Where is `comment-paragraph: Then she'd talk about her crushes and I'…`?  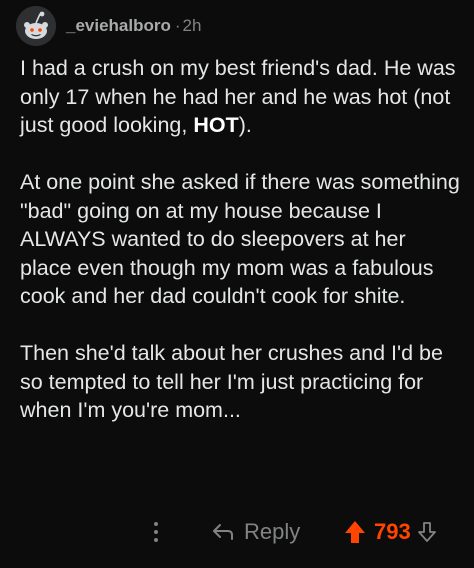 comment-paragraph: Then she'd talk about her crushes and I'… is located at coordinates (240, 382).